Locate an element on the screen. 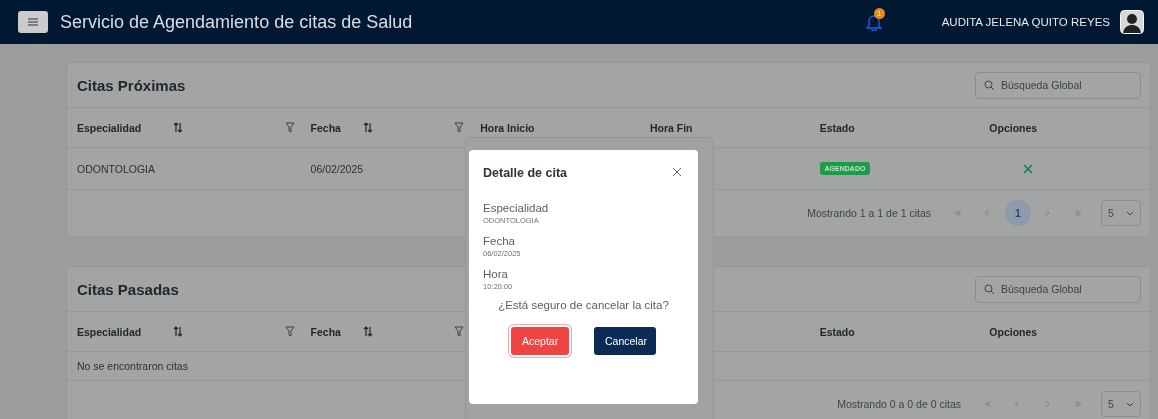 The width and height of the screenshot is (1158, 419). card-title: Citas Pasadas is located at coordinates (128, 289).